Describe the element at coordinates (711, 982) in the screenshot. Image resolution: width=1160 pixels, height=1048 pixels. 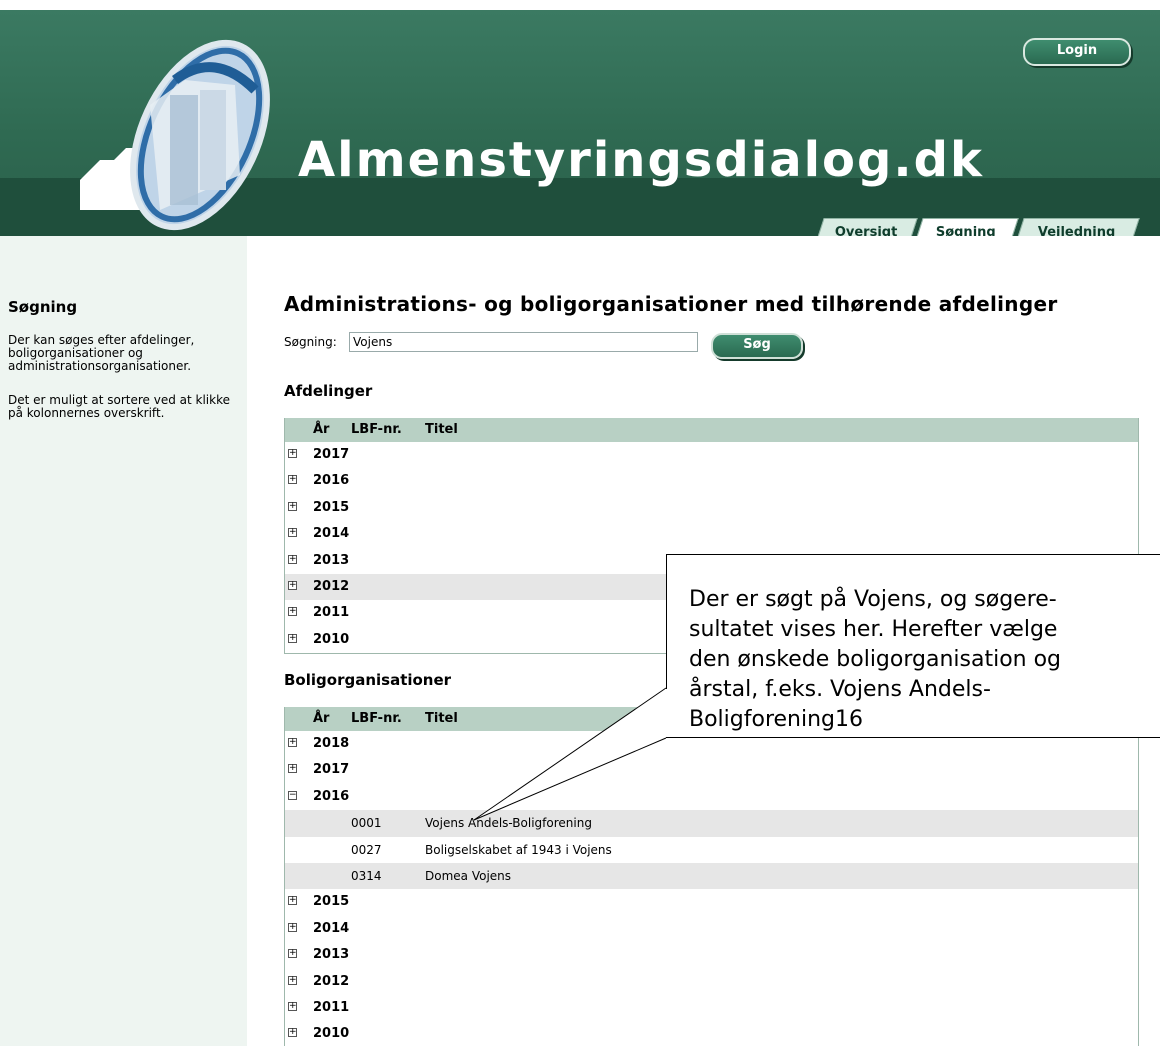
I see `year-row: +2012` at that location.